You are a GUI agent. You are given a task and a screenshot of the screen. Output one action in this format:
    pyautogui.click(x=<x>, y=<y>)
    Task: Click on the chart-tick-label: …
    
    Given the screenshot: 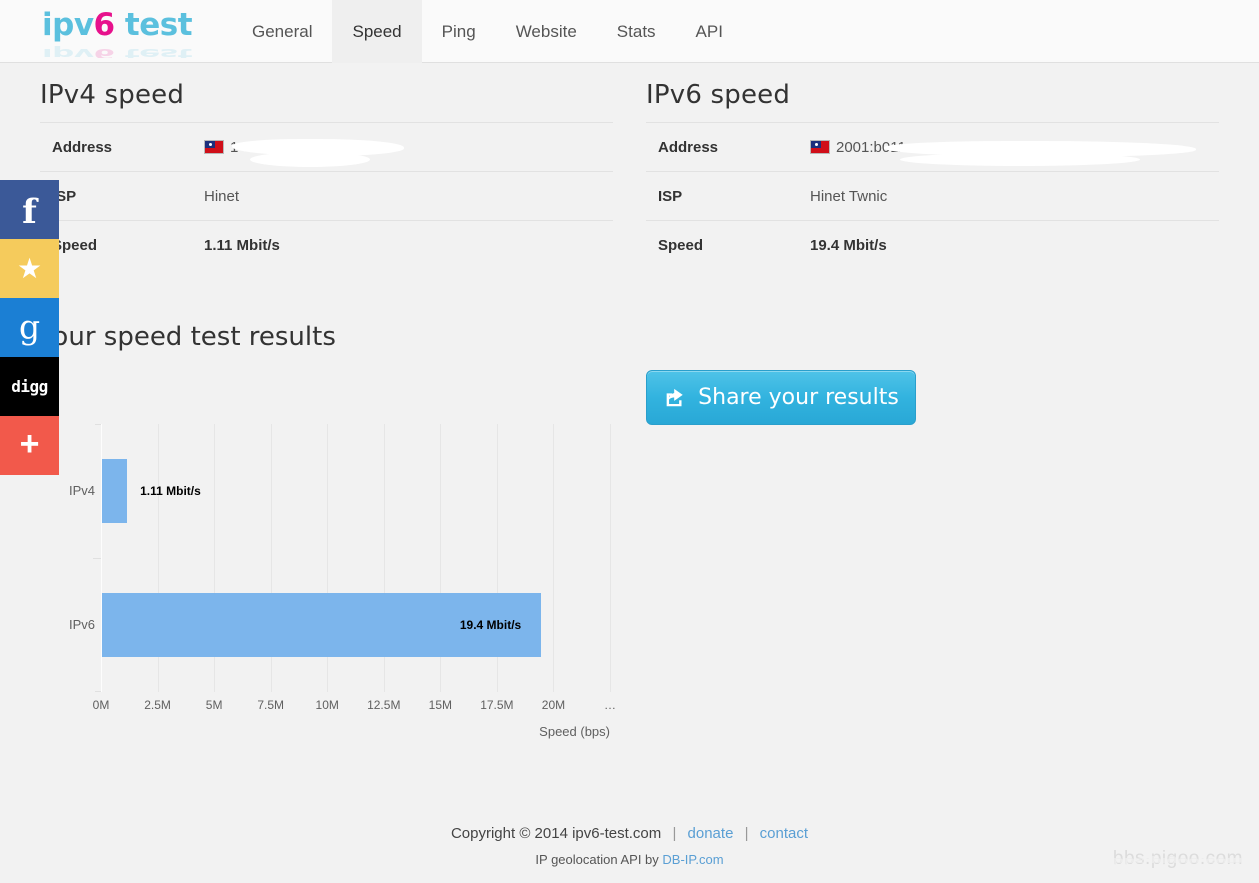 What is the action you would take?
    pyautogui.click(x=610, y=705)
    